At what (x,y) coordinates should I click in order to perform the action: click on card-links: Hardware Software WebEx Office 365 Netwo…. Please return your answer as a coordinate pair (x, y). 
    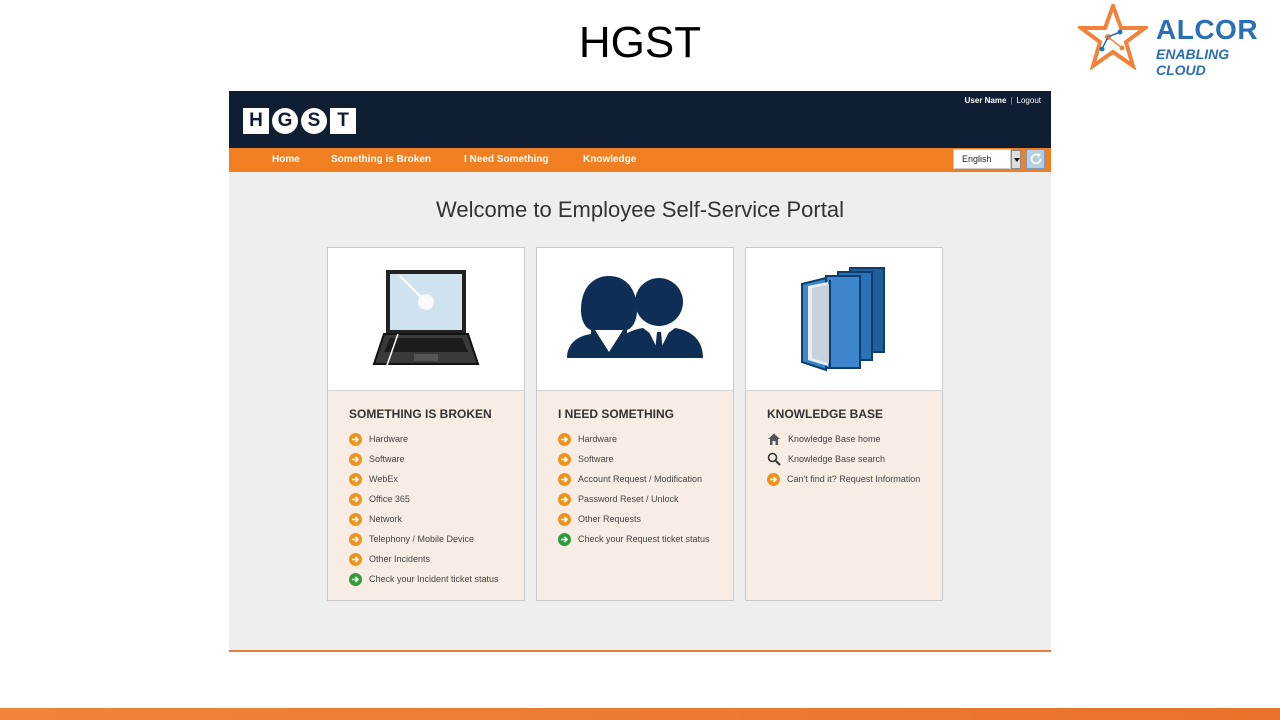
    Looking at the image, I should click on (424, 509).